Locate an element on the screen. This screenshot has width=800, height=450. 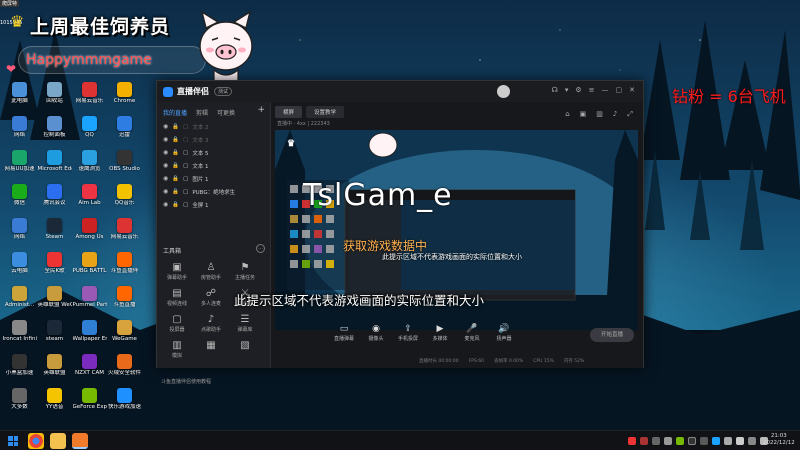
desktop-icon: 此电脑 is located at coordinates (19, 98).